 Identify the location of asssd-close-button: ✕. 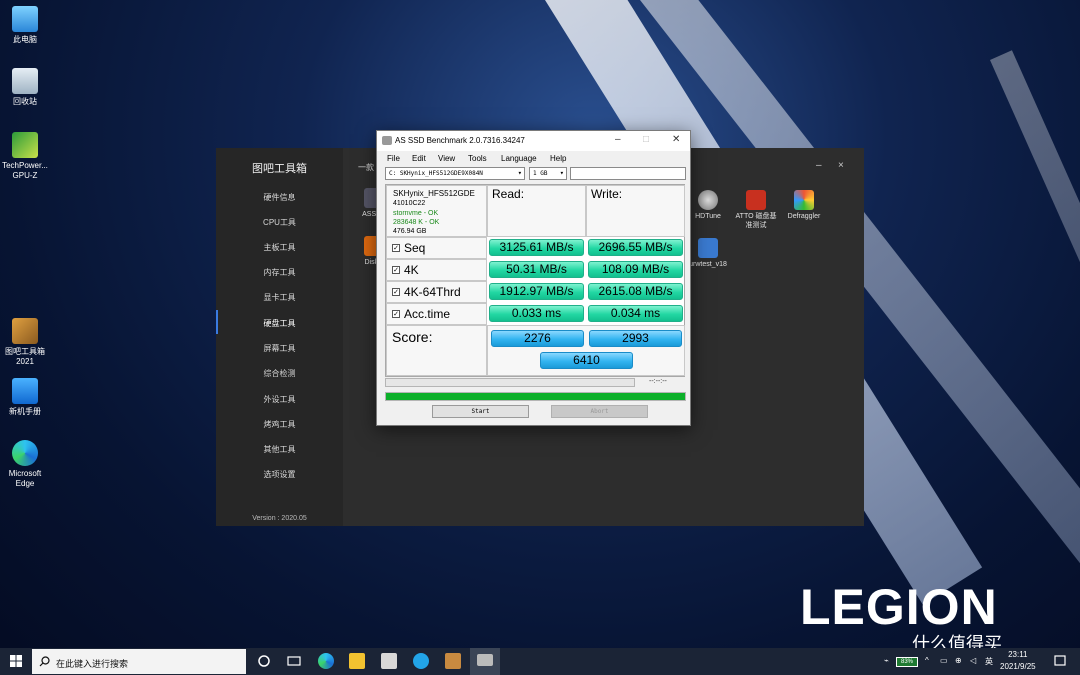
(676, 139).